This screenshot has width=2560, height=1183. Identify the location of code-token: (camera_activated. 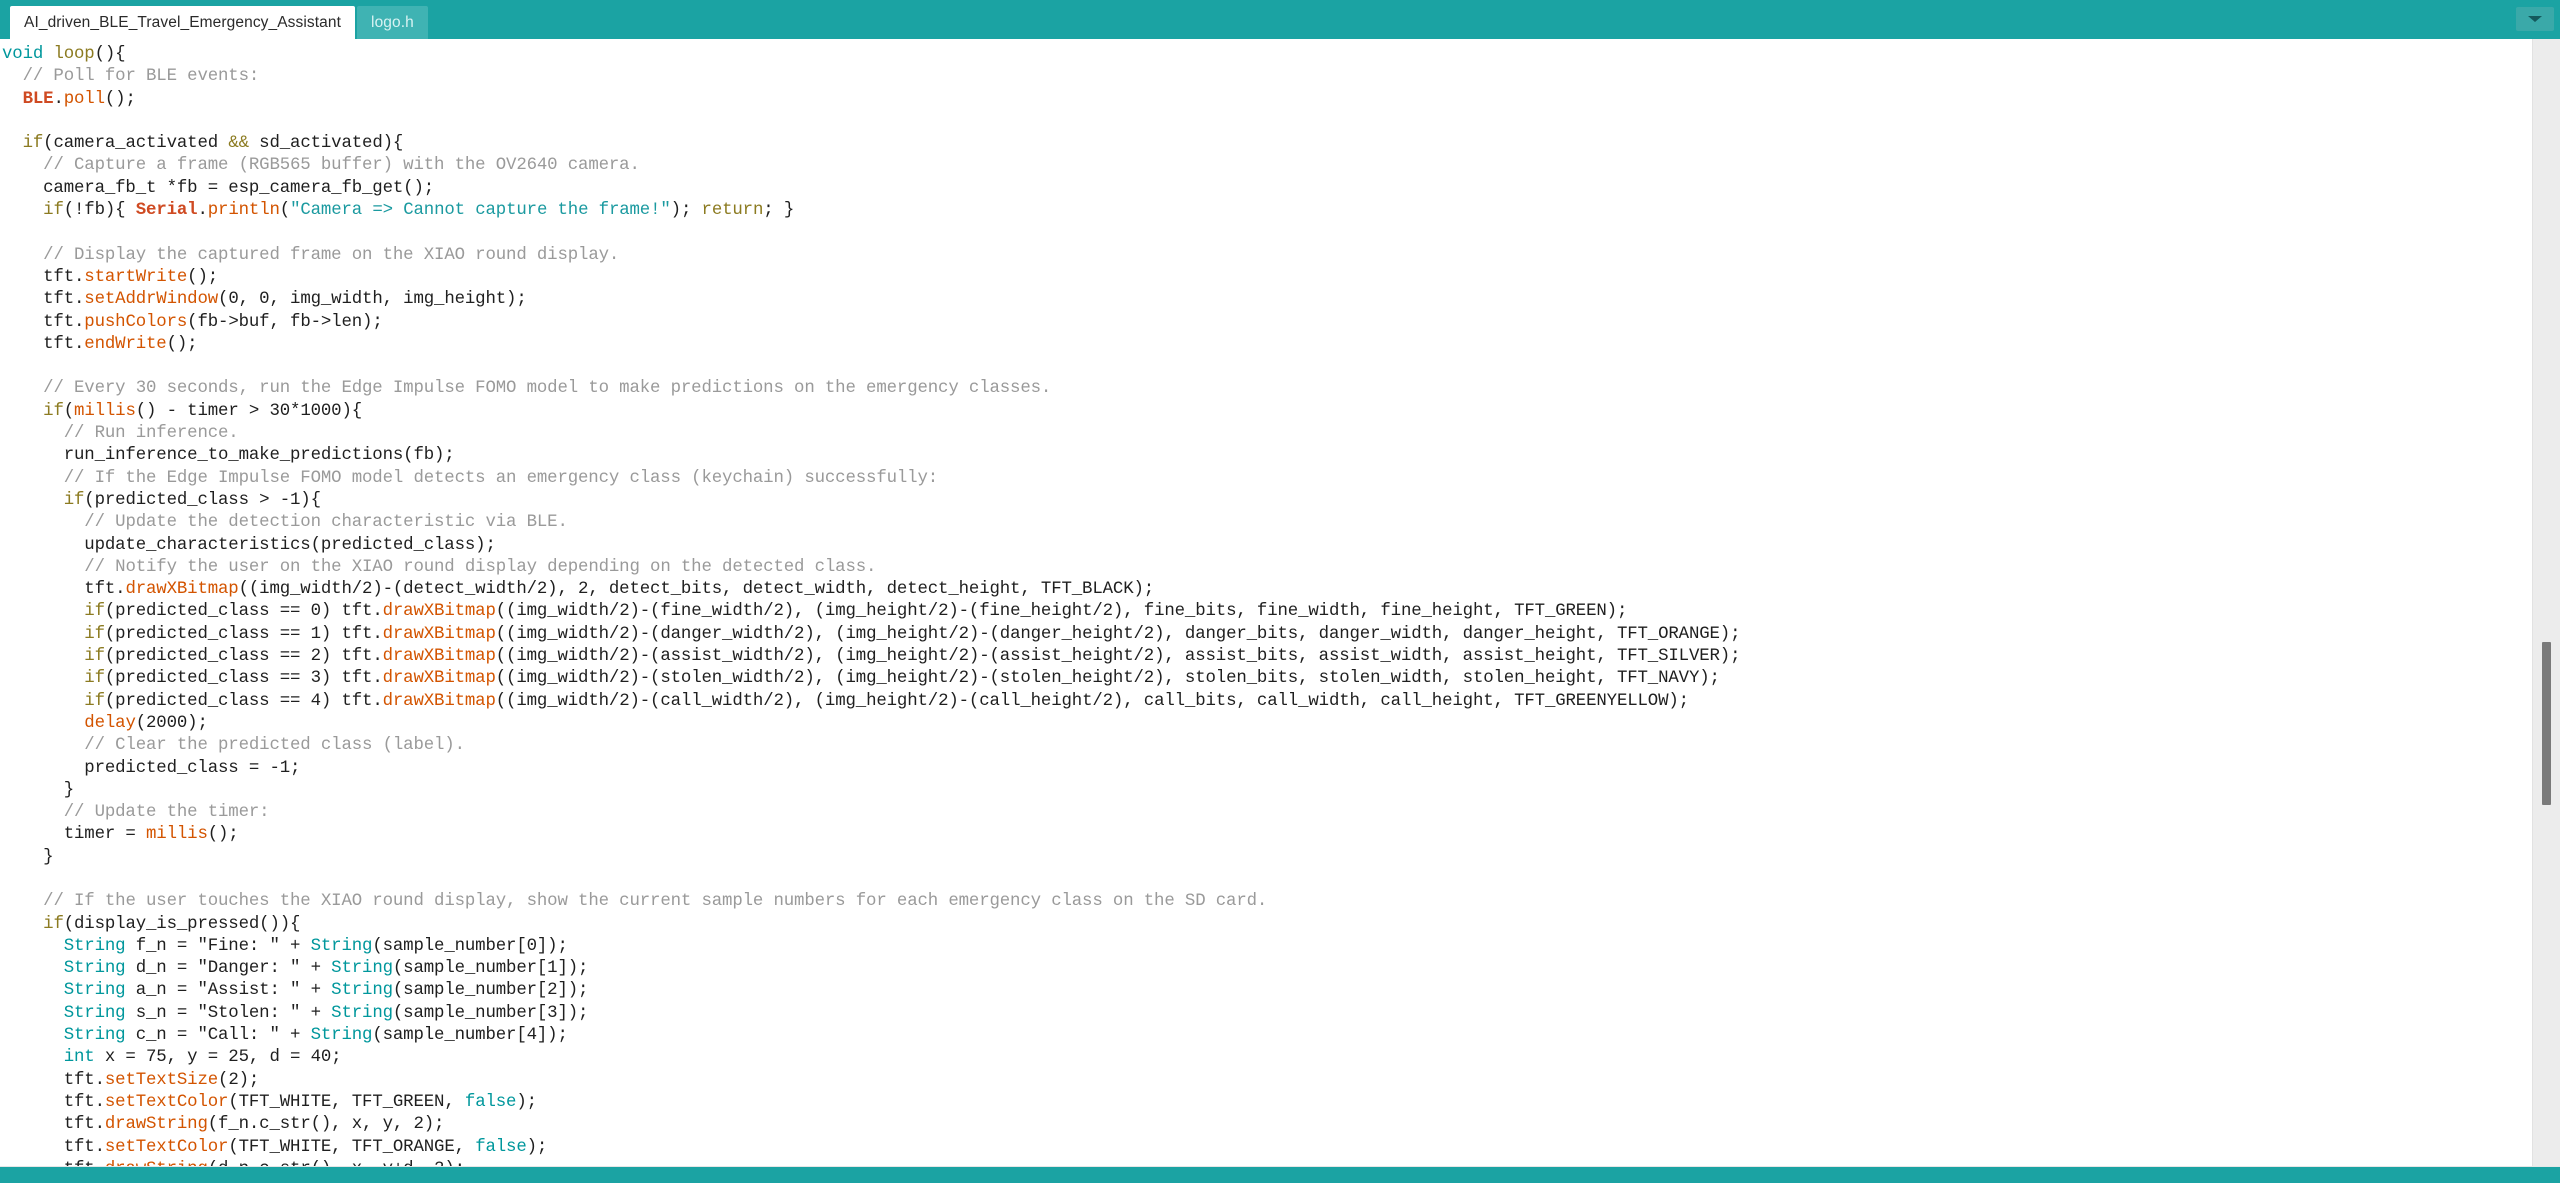
(136, 144).